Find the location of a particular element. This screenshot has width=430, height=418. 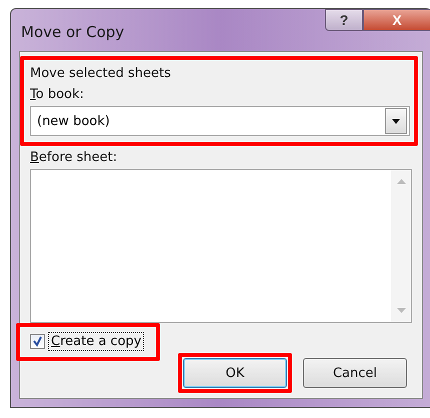

help-button: ? is located at coordinates (344, 20).